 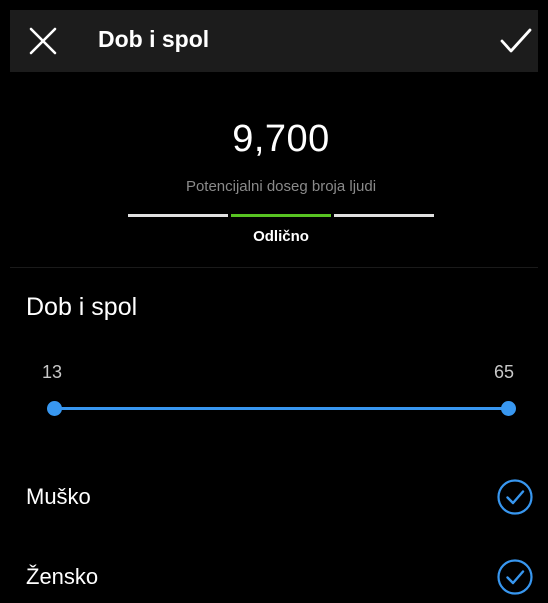 I want to click on slider-thumb-min, so click(x=54, y=408).